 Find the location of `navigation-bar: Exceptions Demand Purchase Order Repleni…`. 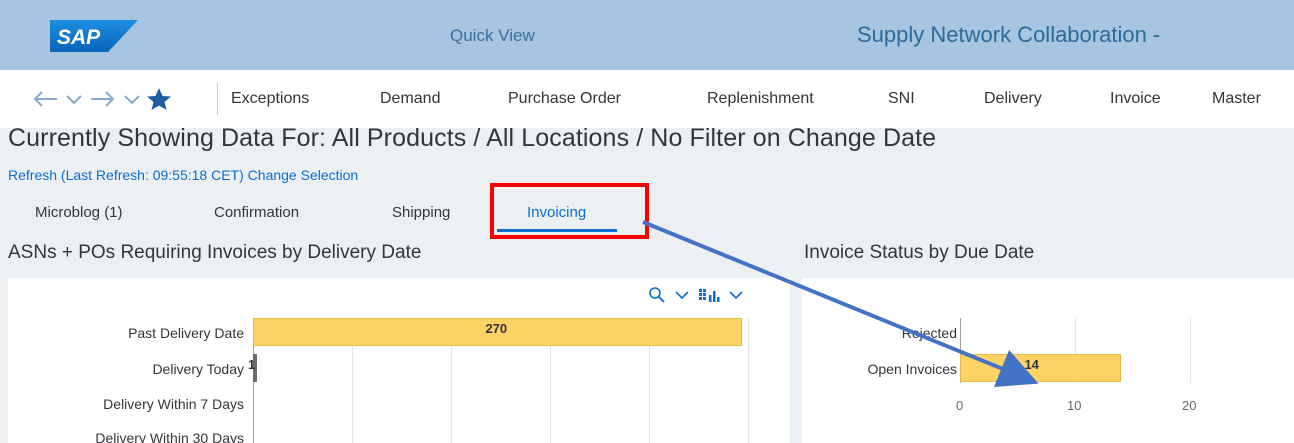

navigation-bar: Exceptions Demand Purchase Order Repleni… is located at coordinates (647, 99).